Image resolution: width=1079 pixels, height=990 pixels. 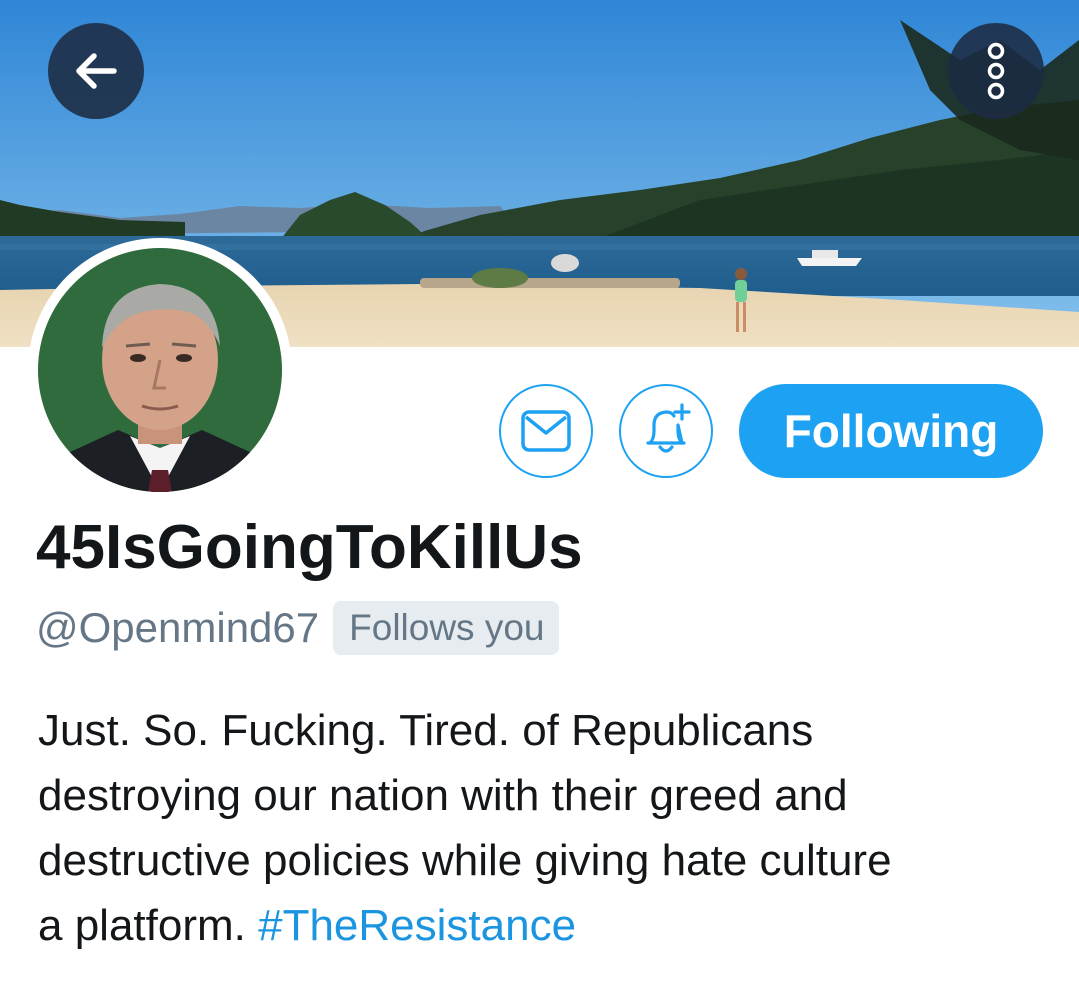 I want to click on more-vertical-icon, so click(x=996, y=71).